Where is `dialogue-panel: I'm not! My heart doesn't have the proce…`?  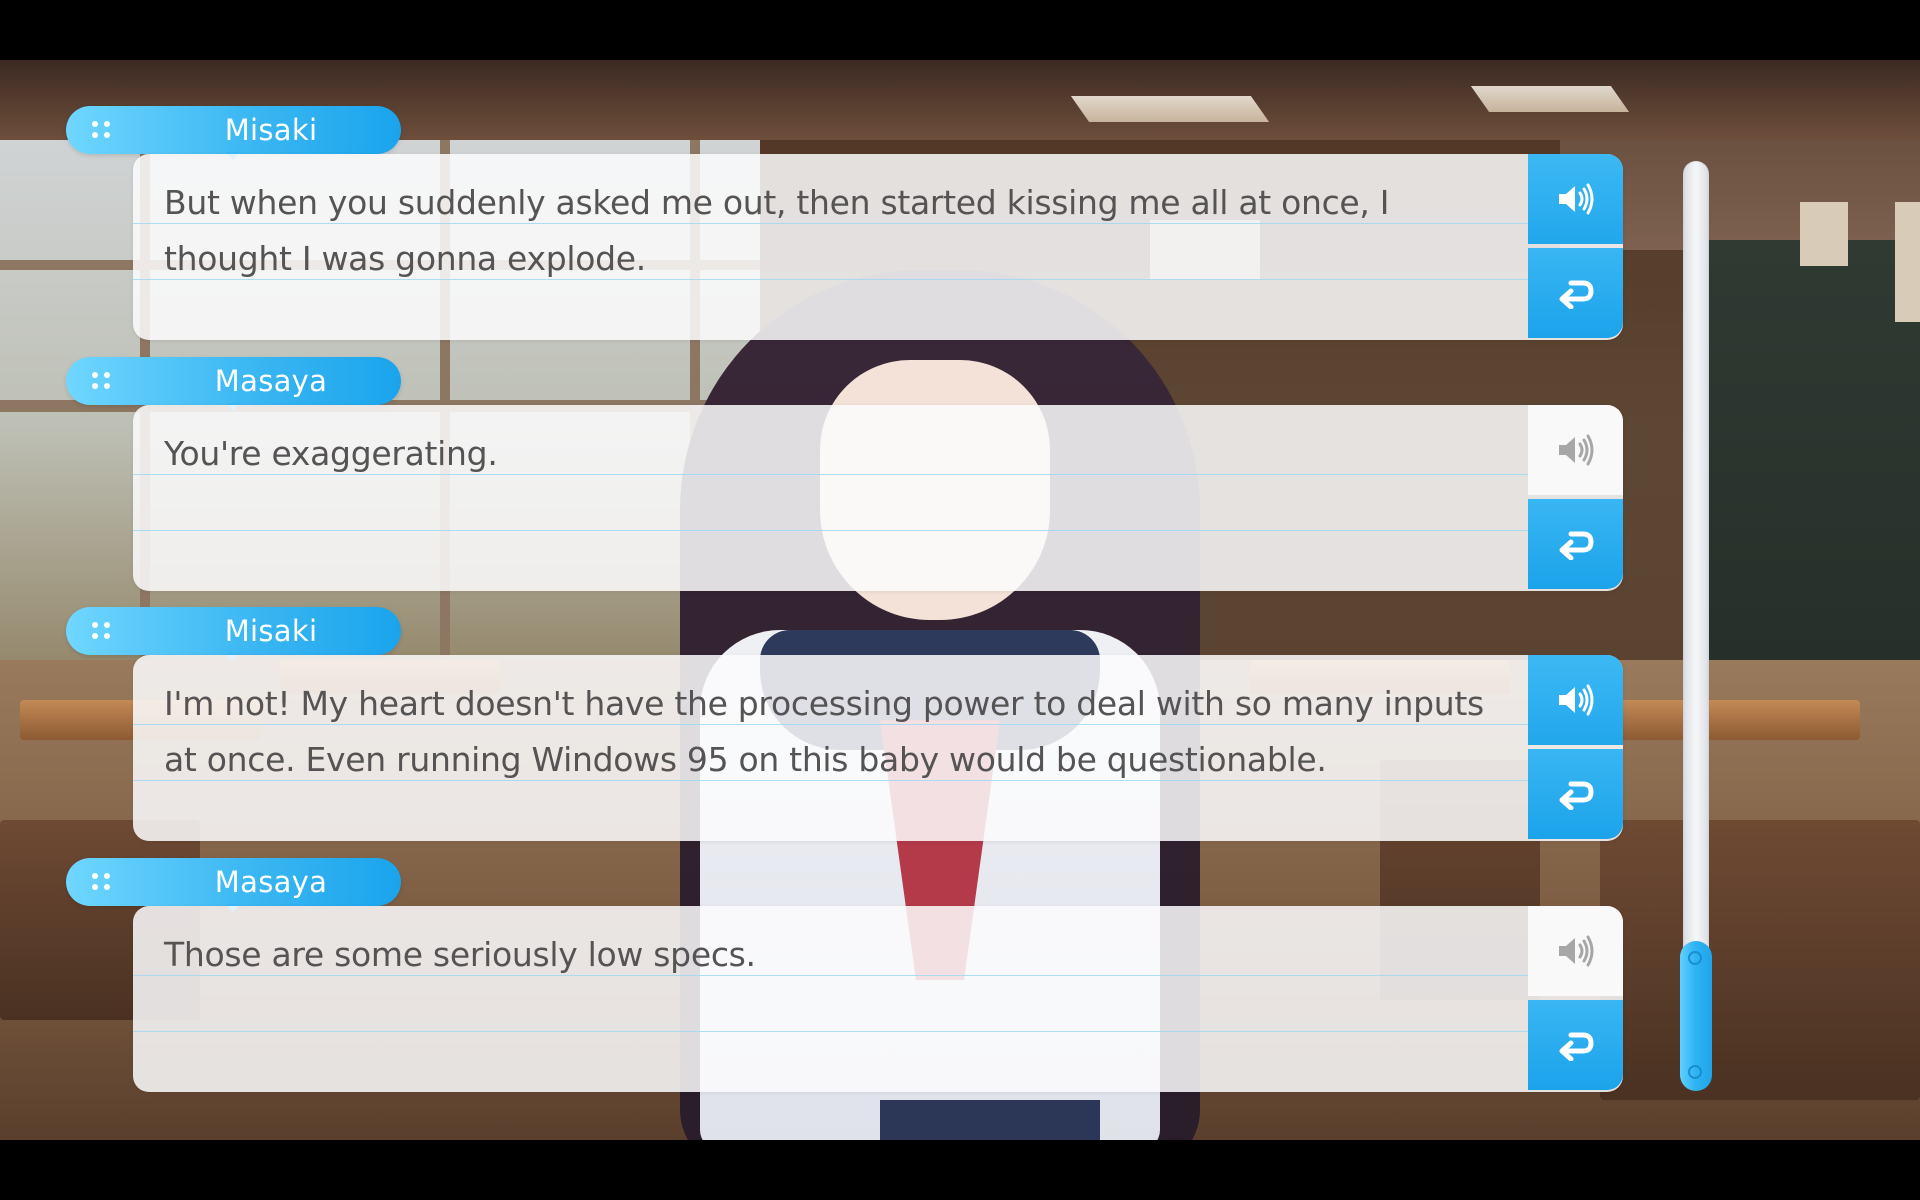 dialogue-panel: I'm not! My heart doesn't have the proce… is located at coordinates (878, 748).